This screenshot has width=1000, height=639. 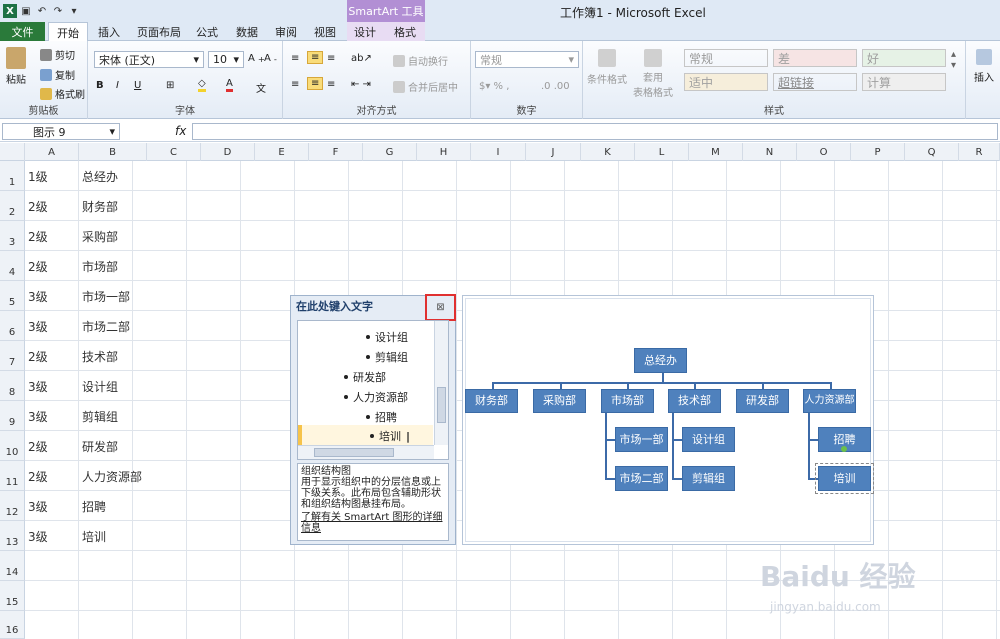 I want to click on col-header: H, so click(x=444, y=152).